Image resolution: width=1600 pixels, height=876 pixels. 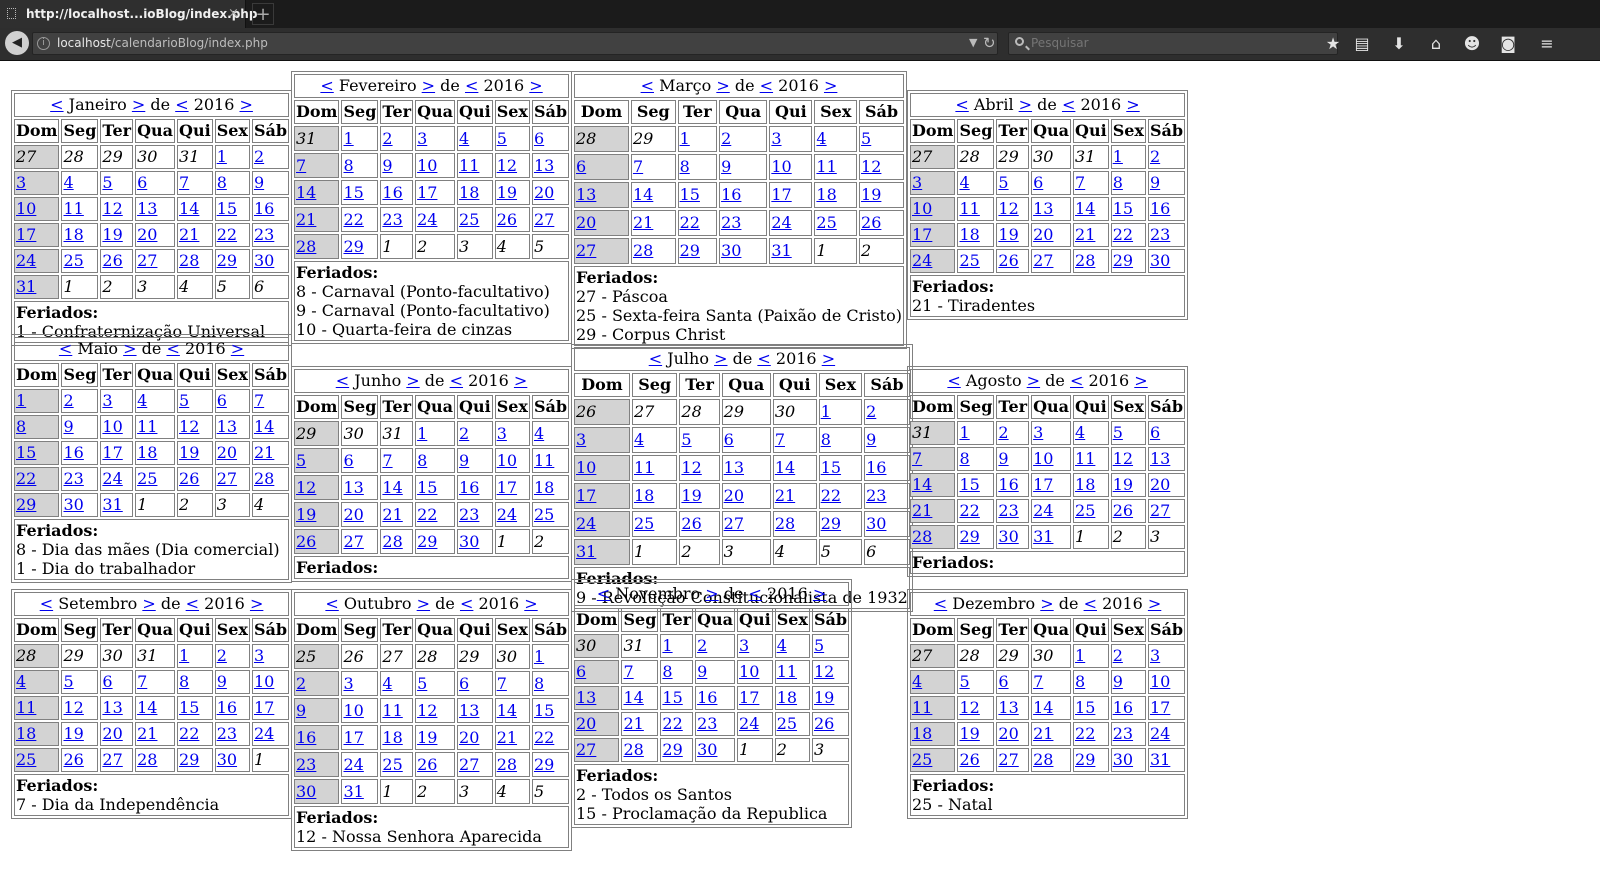 What do you see at coordinates (162, 43) in the screenshot?
I see `url-text: localhost/calendarioBlog/index.php` at bounding box center [162, 43].